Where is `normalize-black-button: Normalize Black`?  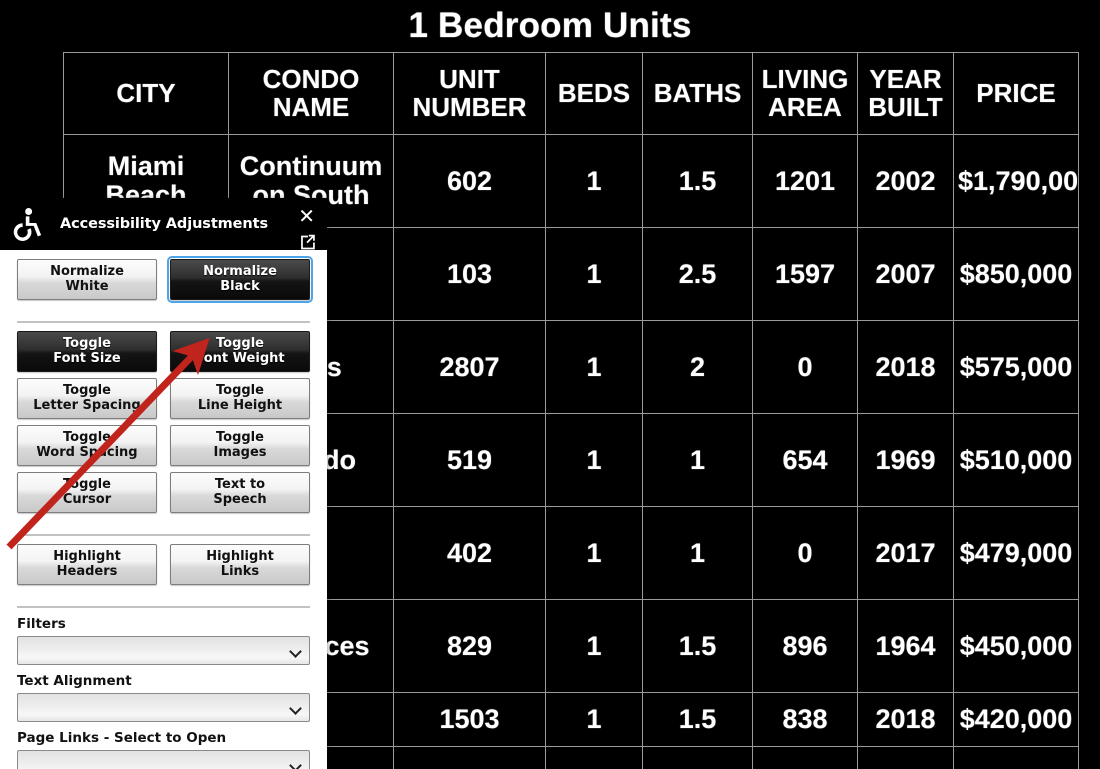 normalize-black-button: Normalize Black is located at coordinates (240, 279).